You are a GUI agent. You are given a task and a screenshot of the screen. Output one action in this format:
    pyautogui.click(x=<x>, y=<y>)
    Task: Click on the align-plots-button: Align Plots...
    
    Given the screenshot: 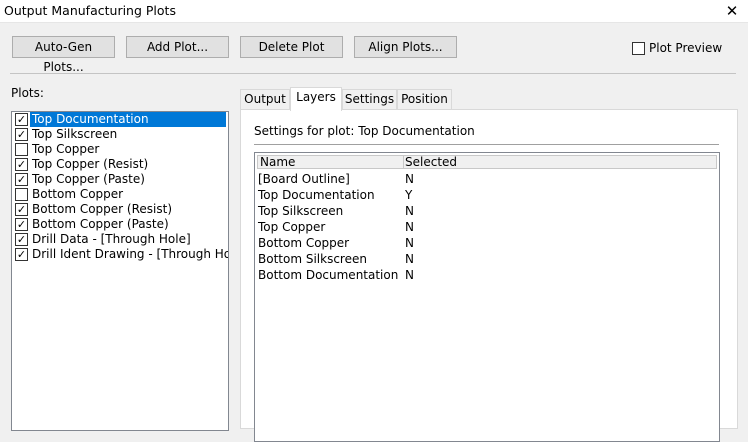 What is the action you would take?
    pyautogui.click(x=405, y=47)
    